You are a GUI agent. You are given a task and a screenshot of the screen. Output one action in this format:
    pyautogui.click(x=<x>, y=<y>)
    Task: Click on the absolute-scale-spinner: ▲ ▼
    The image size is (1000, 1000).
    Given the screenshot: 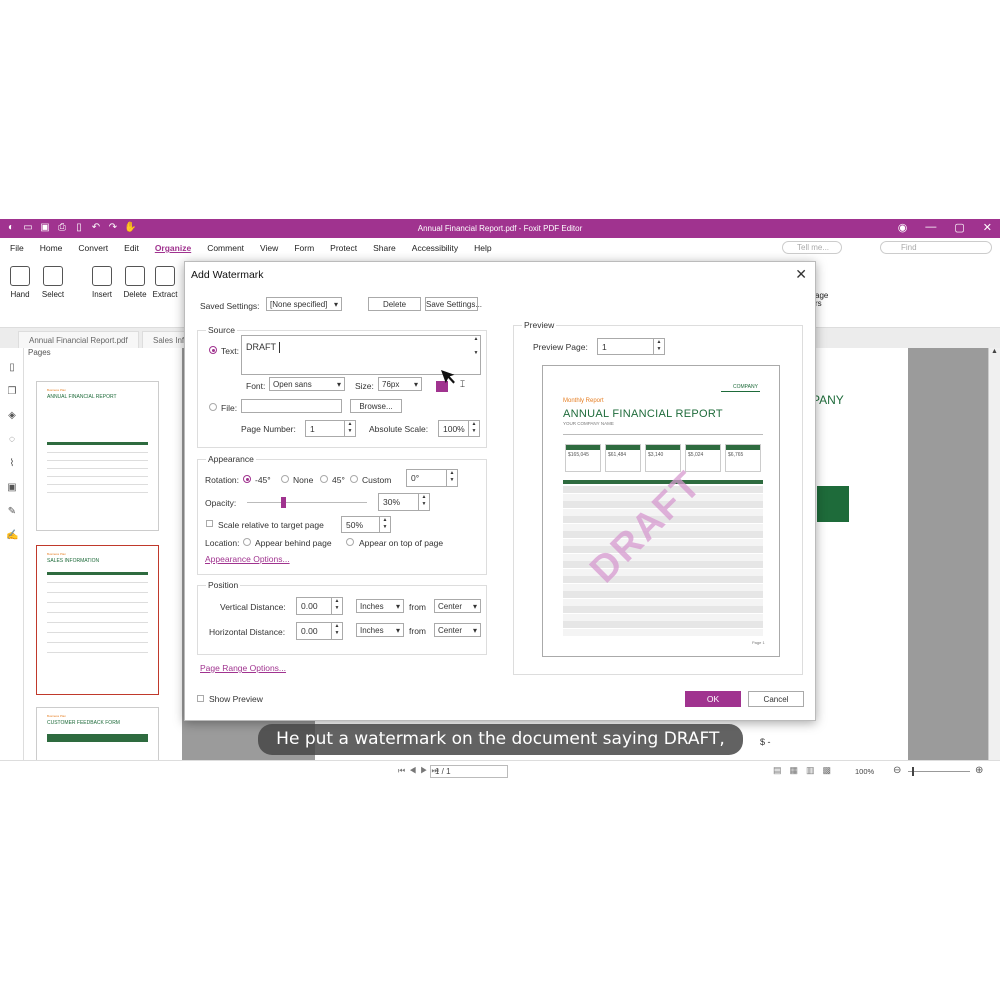 What is the action you would take?
    pyautogui.click(x=473, y=428)
    